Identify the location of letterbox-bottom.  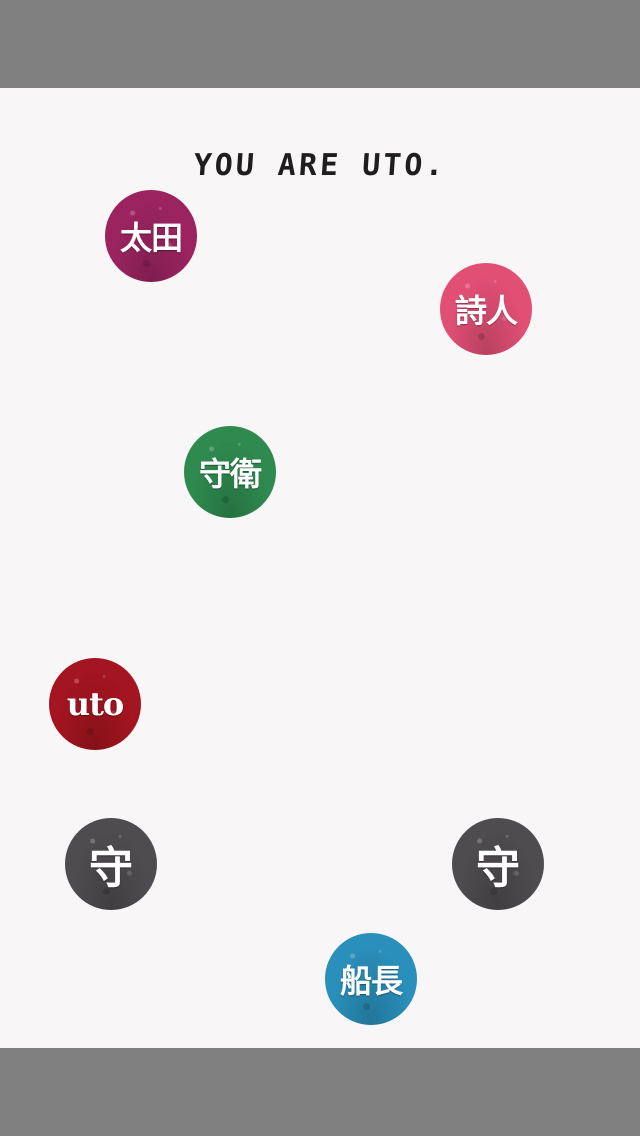
(320, 1092).